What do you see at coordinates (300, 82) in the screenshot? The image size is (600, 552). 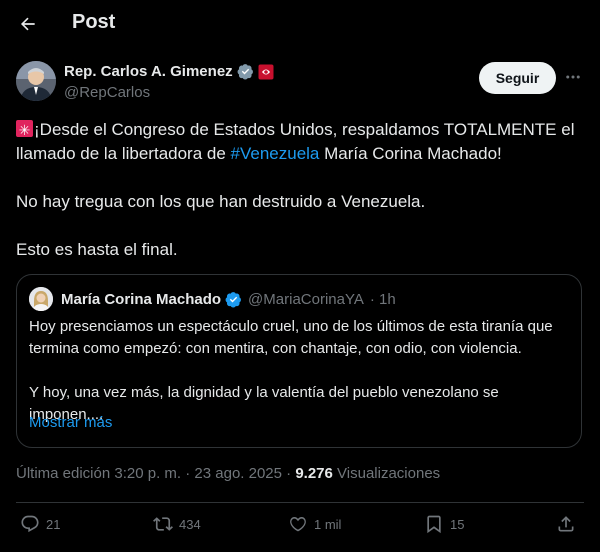 I see `post-author: Rep. Carlos A. Gimenez @RepCarlos Seguir` at bounding box center [300, 82].